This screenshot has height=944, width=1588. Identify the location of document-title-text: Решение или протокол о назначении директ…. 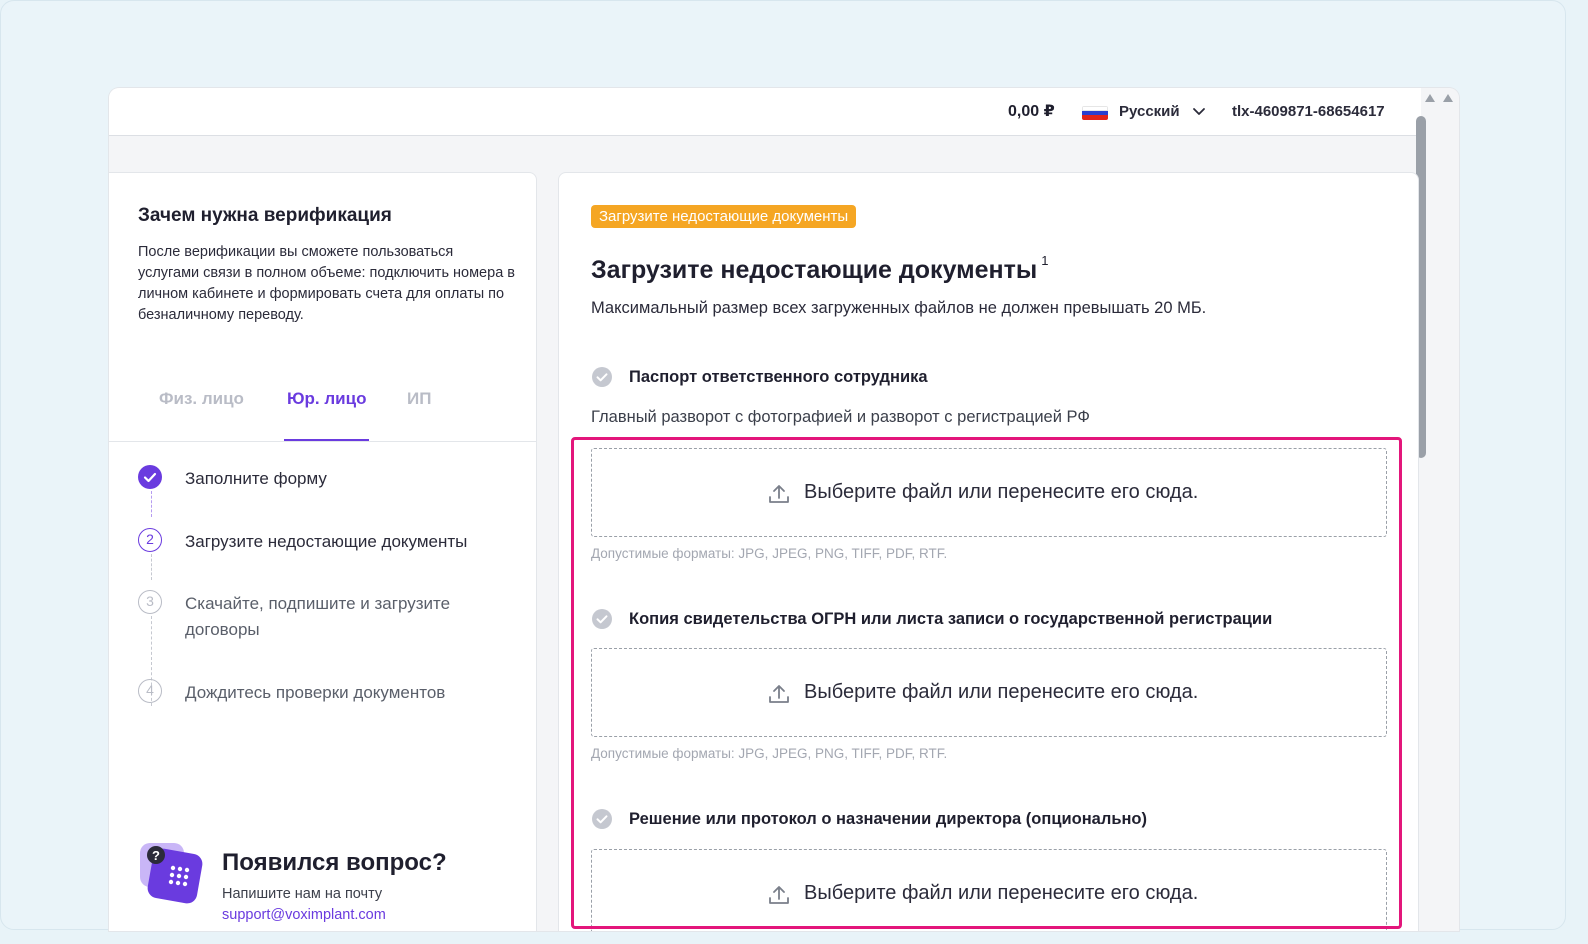
(888, 819).